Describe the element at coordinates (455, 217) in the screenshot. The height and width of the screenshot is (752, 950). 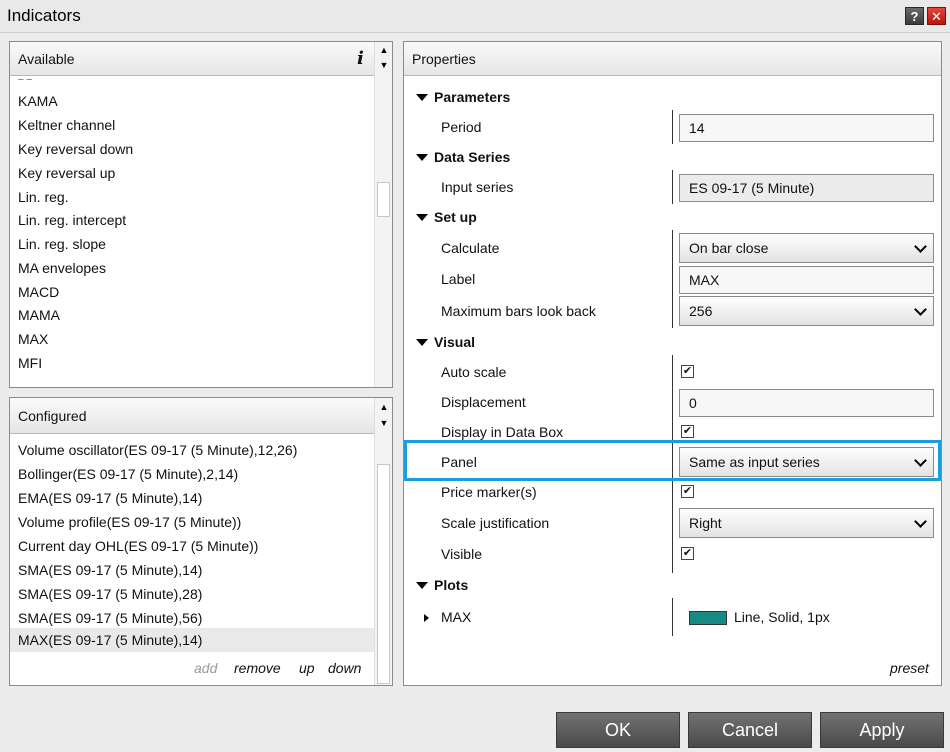
I see `section-label: Set up` at that location.